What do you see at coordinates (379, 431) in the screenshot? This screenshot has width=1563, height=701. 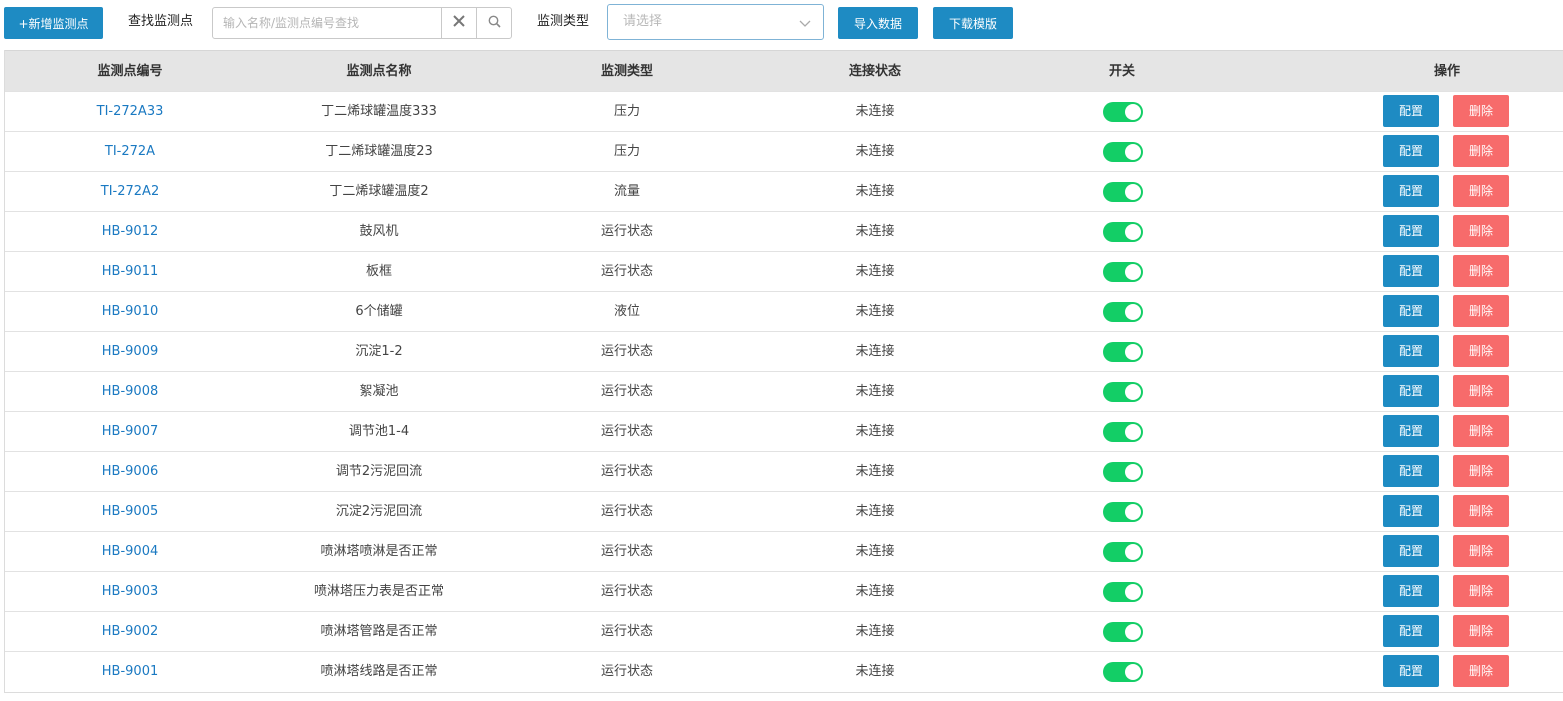 I see `cell-name: 调节池1-4` at bounding box center [379, 431].